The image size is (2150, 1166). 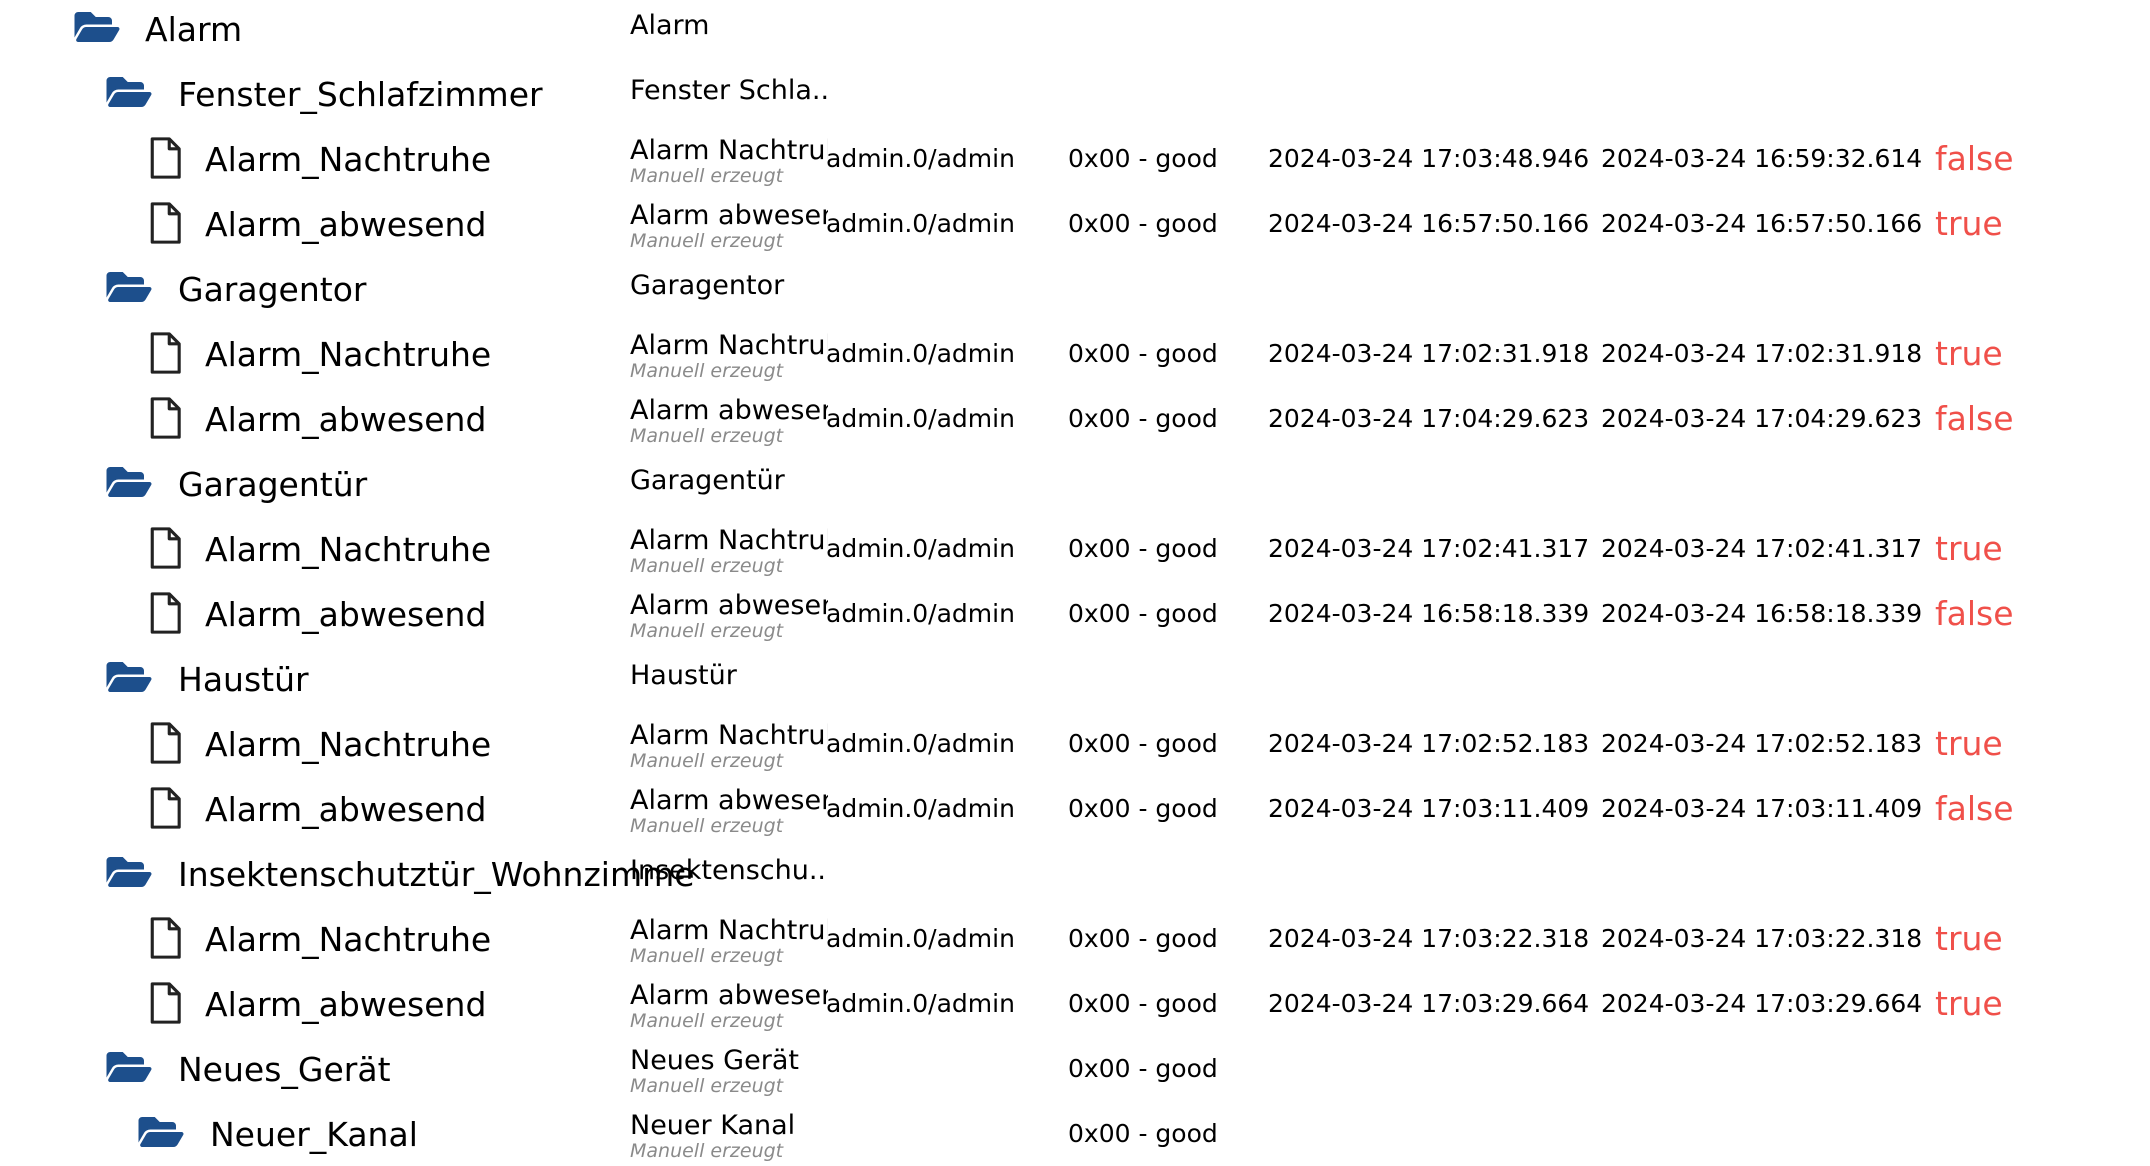 What do you see at coordinates (1429, 808) in the screenshot?
I see `timestamp-cell: 2024-03-24 17:03:11.409` at bounding box center [1429, 808].